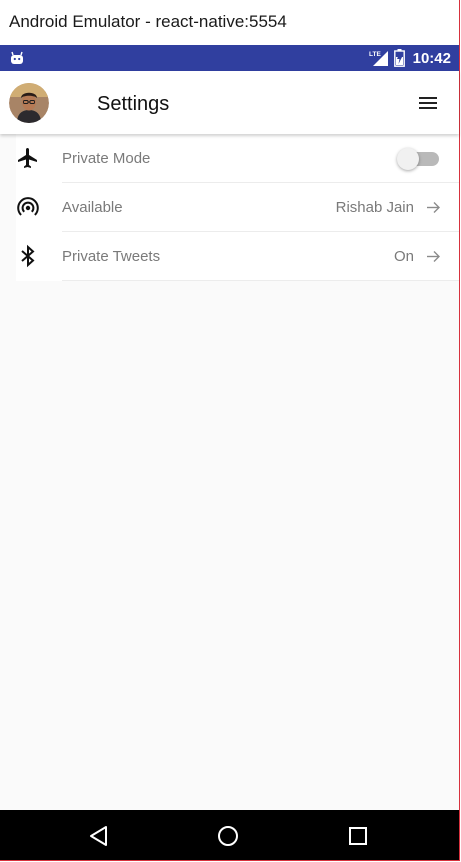 Image resolution: width=461 pixels, height=862 pixels. Describe the element at coordinates (408, 159) in the screenshot. I see `toggle-thumb` at that location.